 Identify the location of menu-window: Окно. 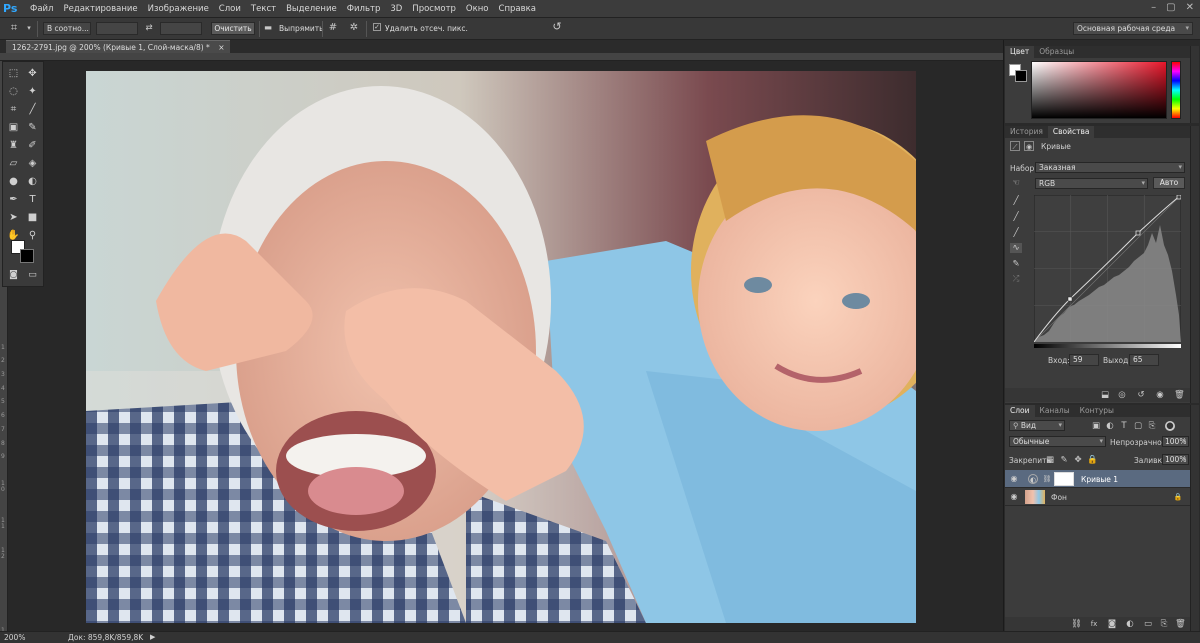
(477, 9).